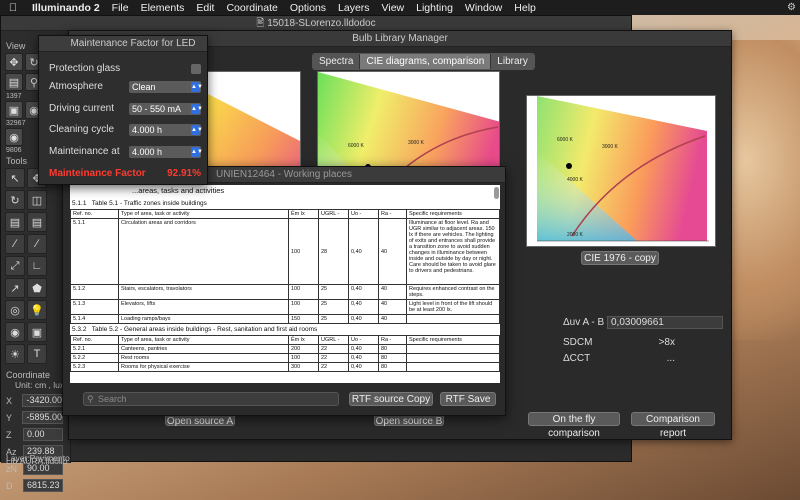 This screenshot has width=800, height=500. Describe the element at coordinates (15, 332) in the screenshot. I see `sensor-tool-icon: ◉` at that location.